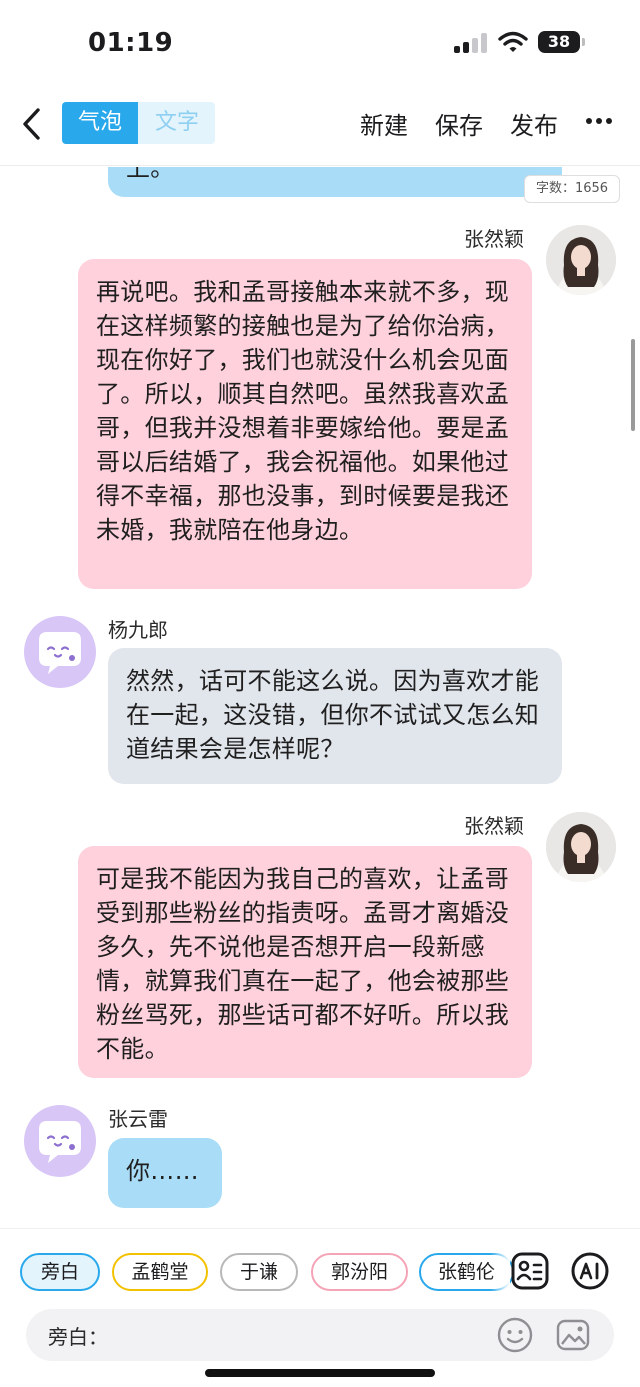 This screenshot has width=640, height=1387. Describe the element at coordinates (296, 1335) in the screenshot. I see `message-input` at that location.